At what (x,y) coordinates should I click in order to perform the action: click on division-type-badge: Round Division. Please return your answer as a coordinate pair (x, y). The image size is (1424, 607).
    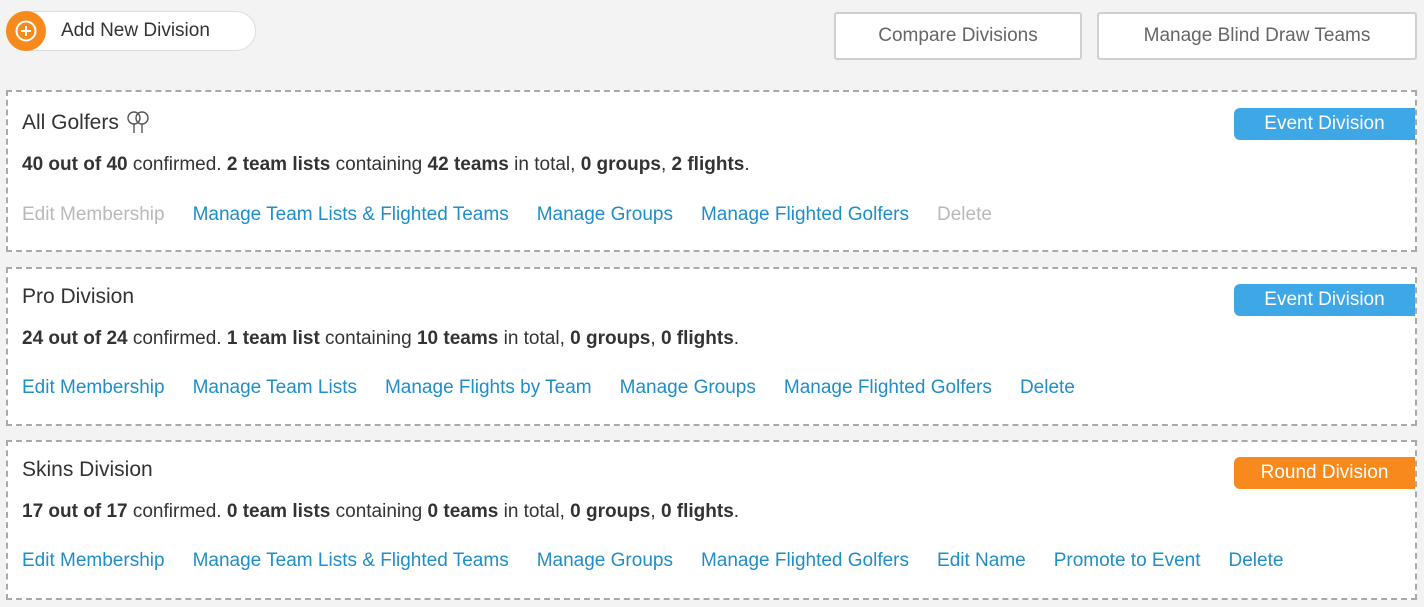
    Looking at the image, I should click on (1324, 473).